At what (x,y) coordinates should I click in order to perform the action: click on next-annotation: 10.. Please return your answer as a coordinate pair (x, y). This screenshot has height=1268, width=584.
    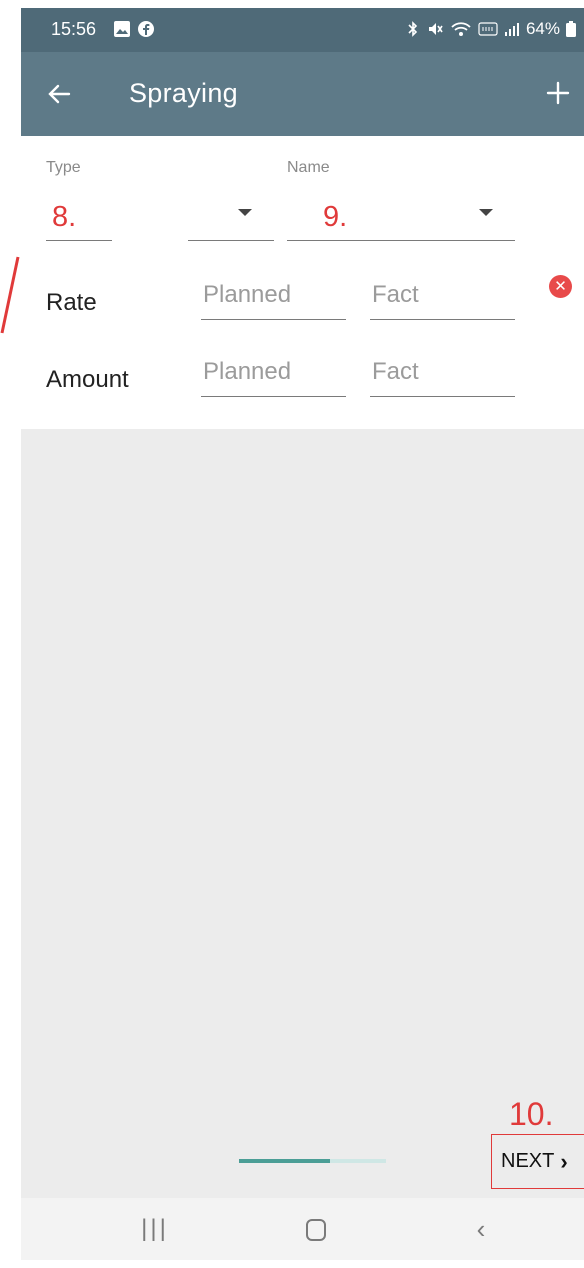
    Looking at the image, I should click on (531, 1114).